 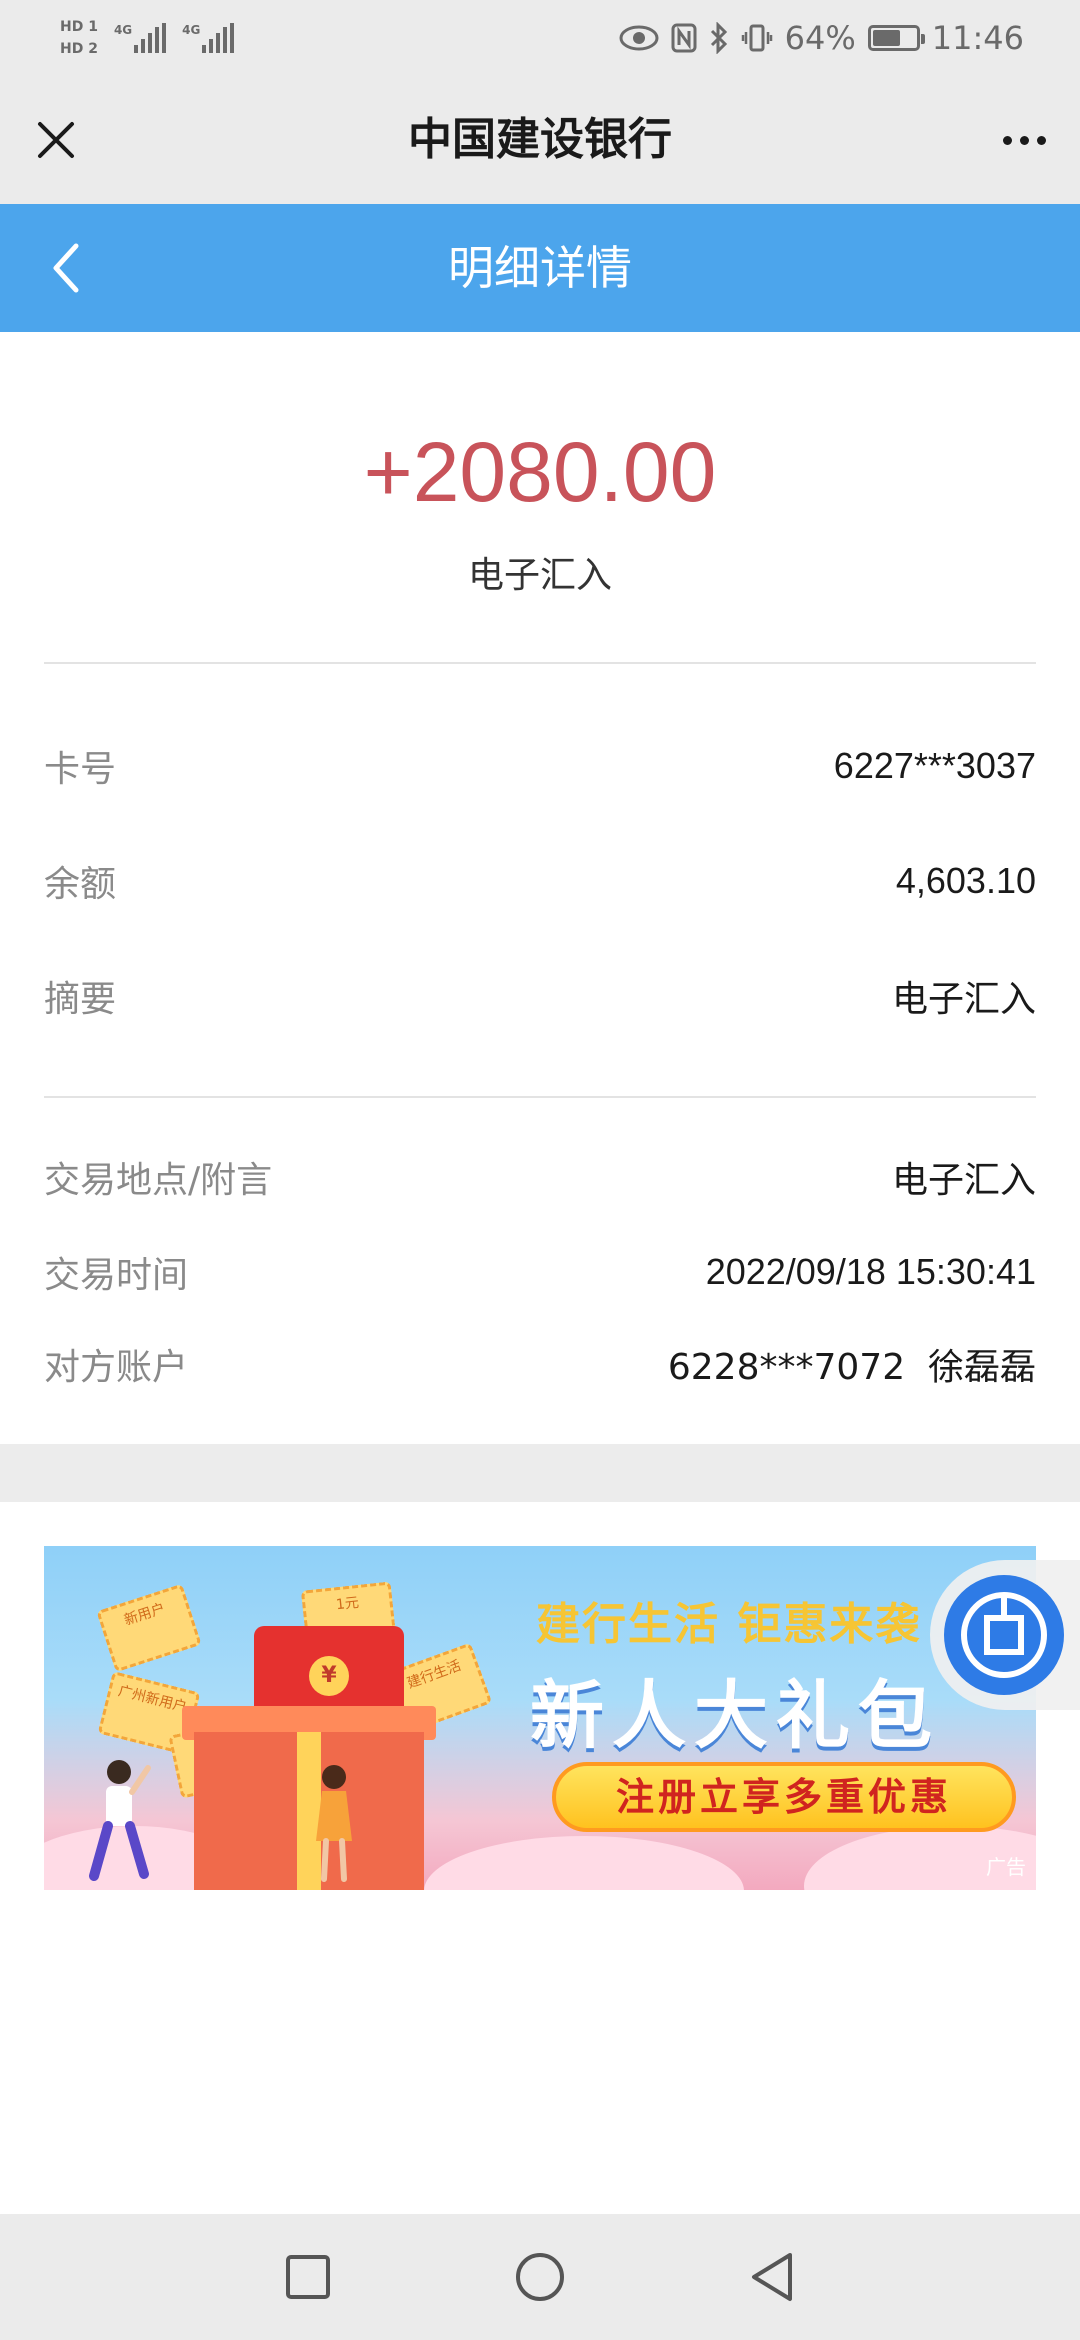 What do you see at coordinates (719, 38) in the screenshot?
I see `bluetooth-icon` at bounding box center [719, 38].